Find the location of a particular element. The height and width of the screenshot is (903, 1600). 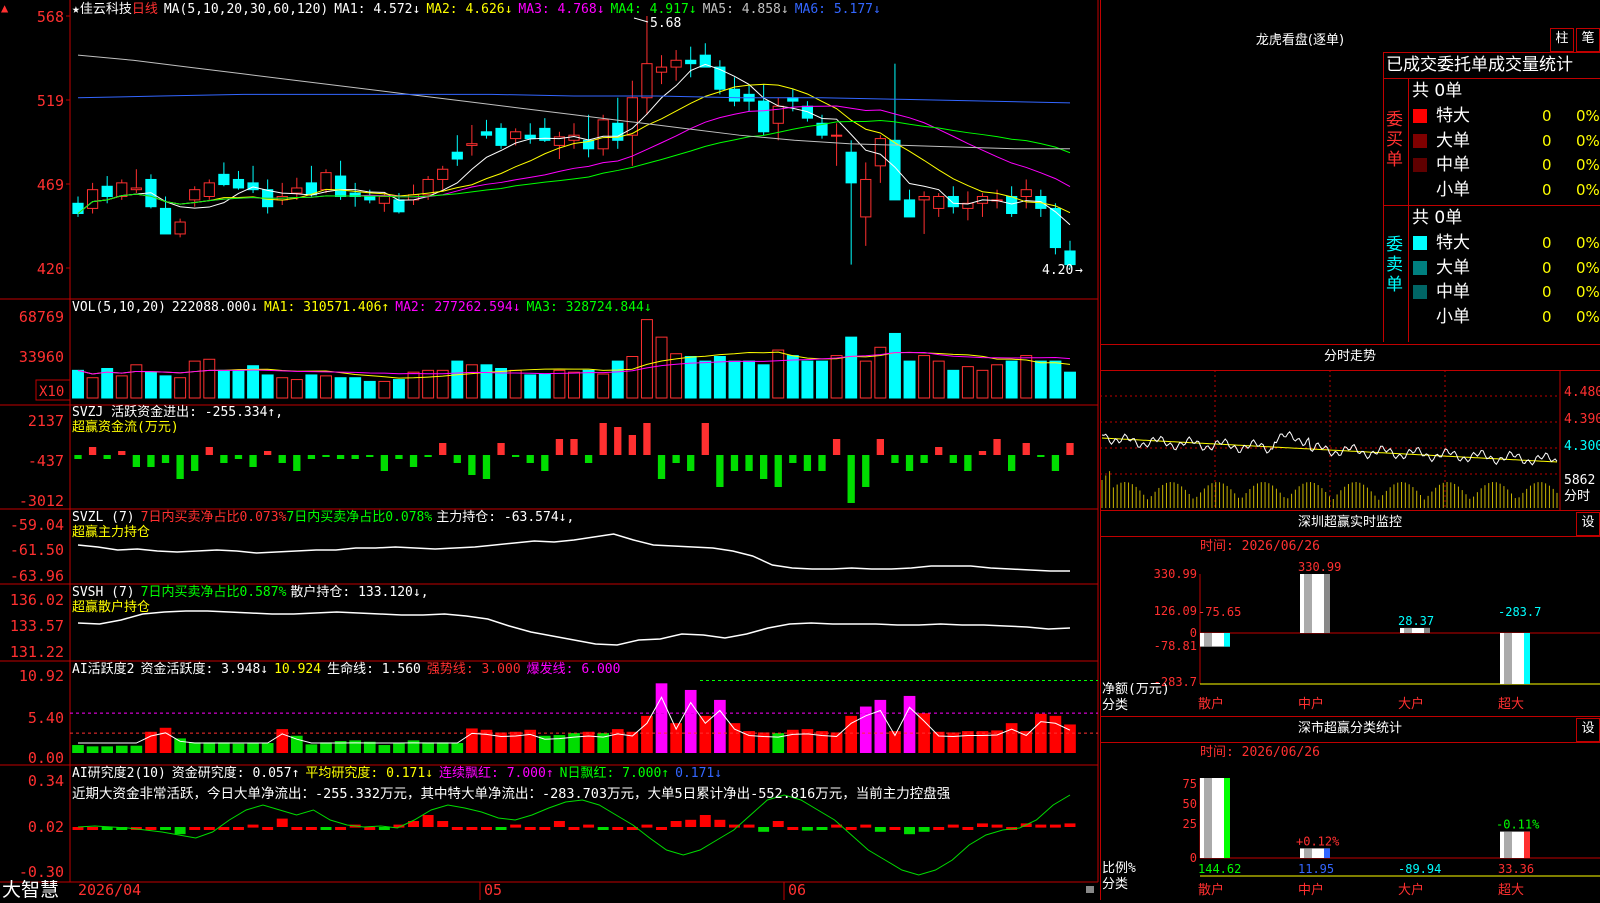

monitor-settings-button: 设 is located at coordinates (1588, 524).